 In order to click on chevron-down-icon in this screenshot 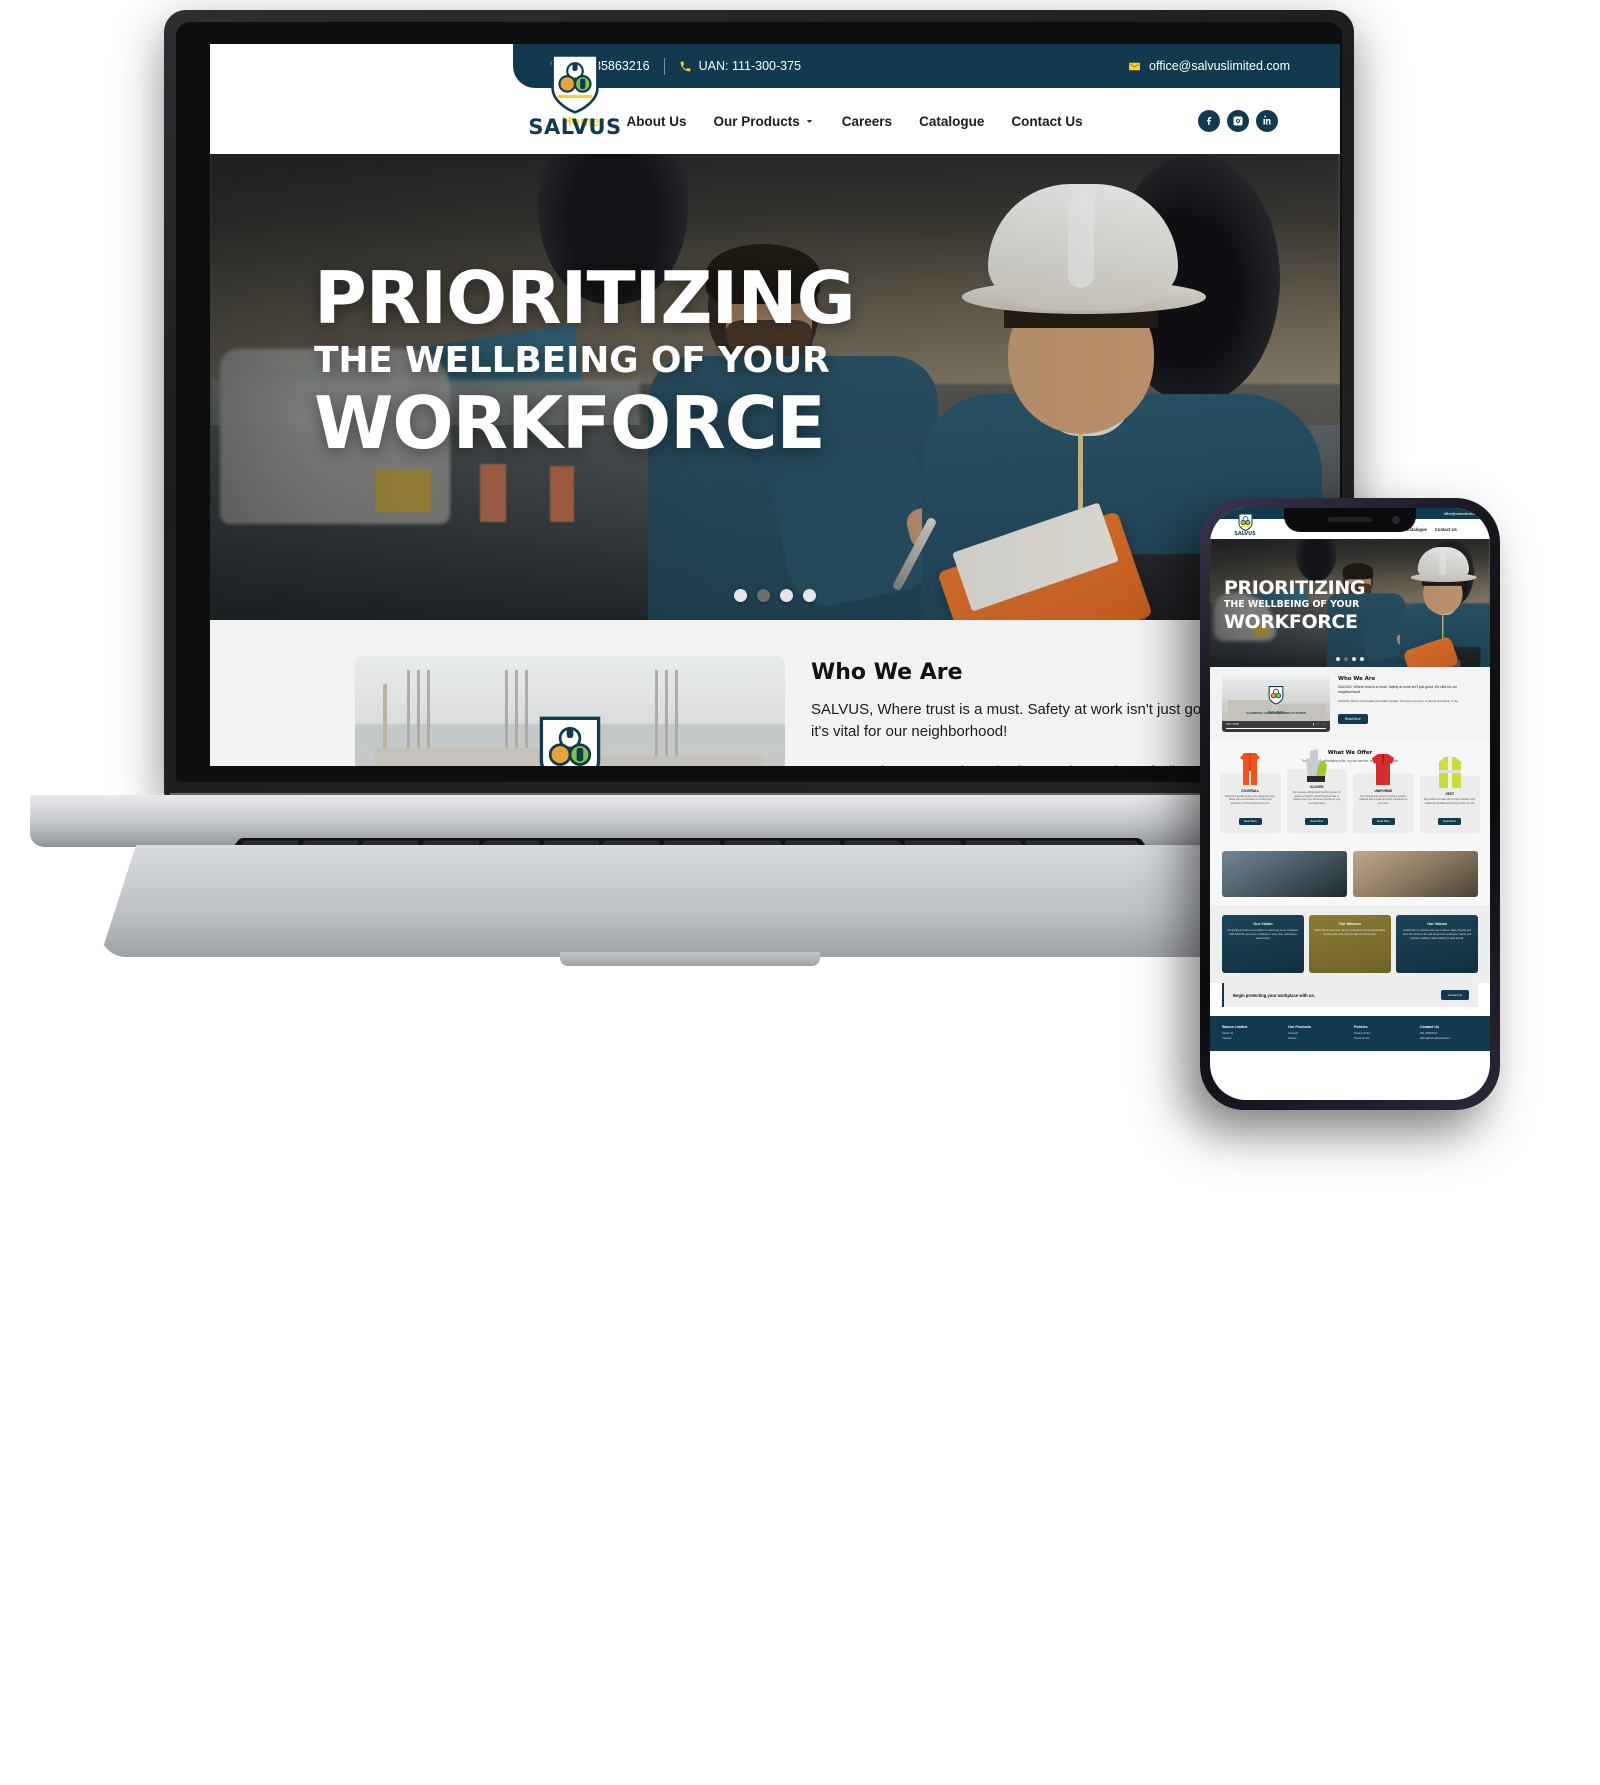, I will do `click(809, 121)`.